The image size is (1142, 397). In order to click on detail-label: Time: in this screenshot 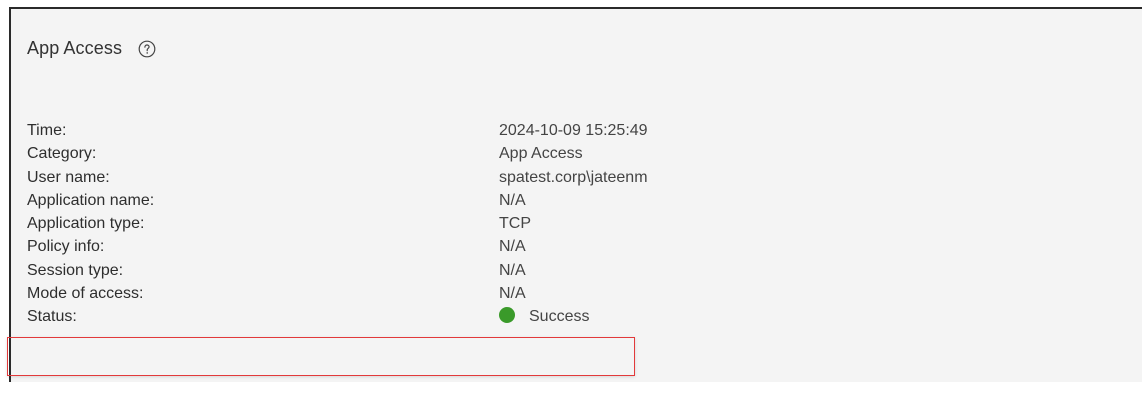, I will do `click(47, 130)`.